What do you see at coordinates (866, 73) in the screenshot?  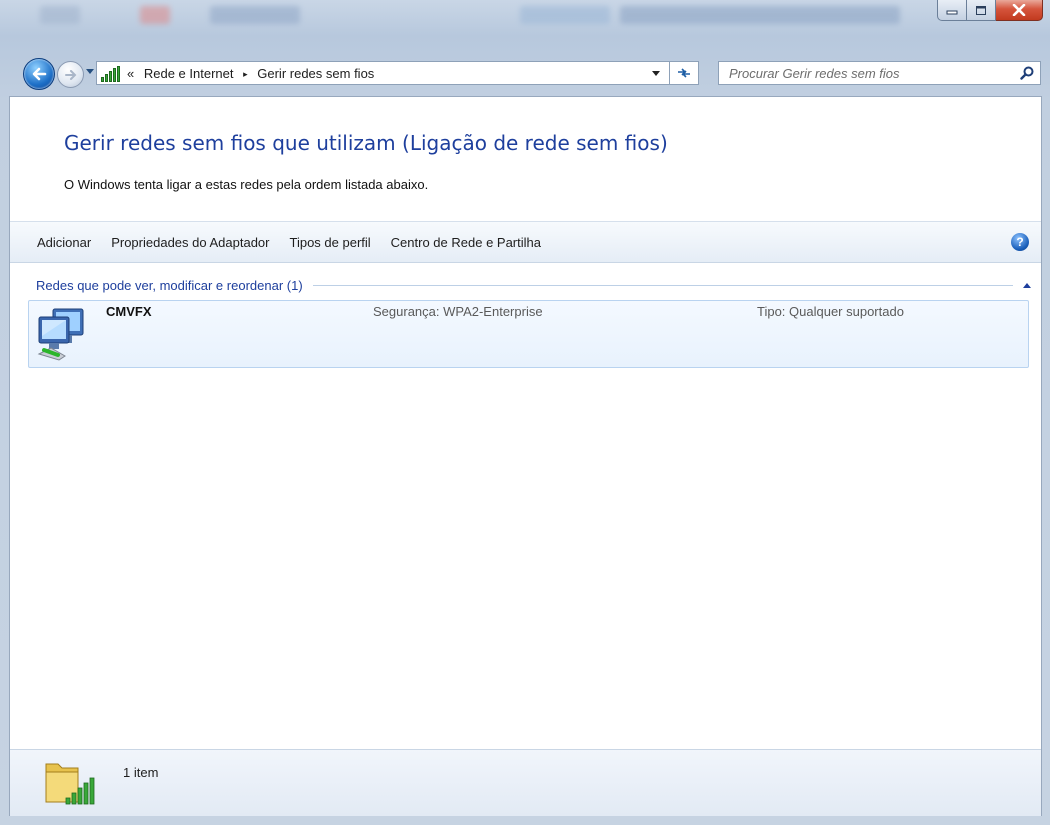 I see `search-input` at bounding box center [866, 73].